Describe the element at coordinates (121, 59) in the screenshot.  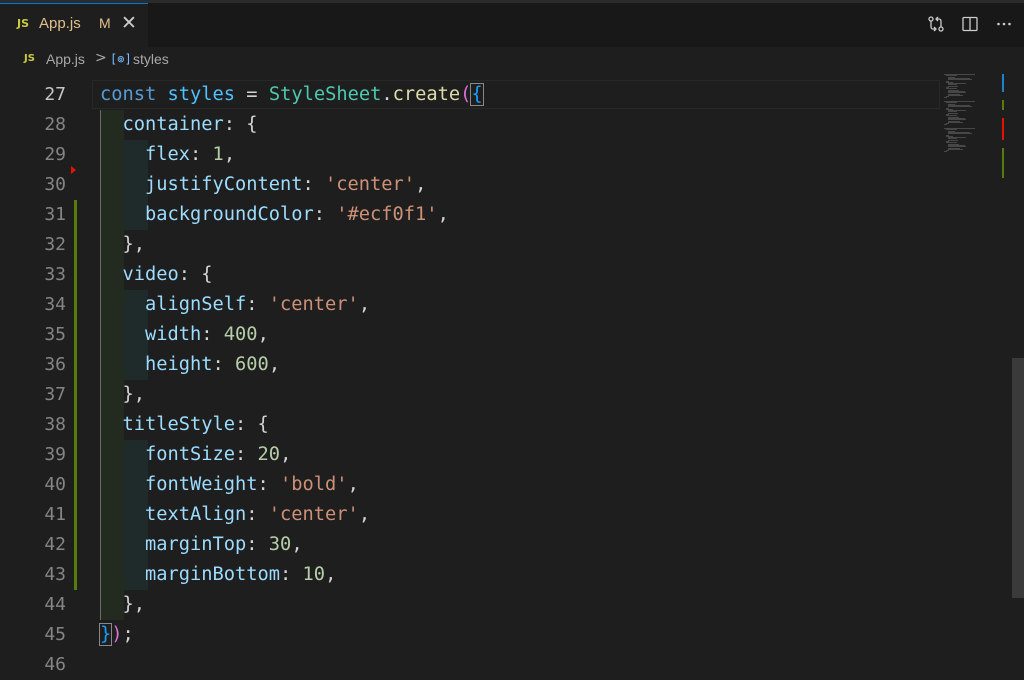
I see `variable-symbol-icon: [⊚]` at that location.